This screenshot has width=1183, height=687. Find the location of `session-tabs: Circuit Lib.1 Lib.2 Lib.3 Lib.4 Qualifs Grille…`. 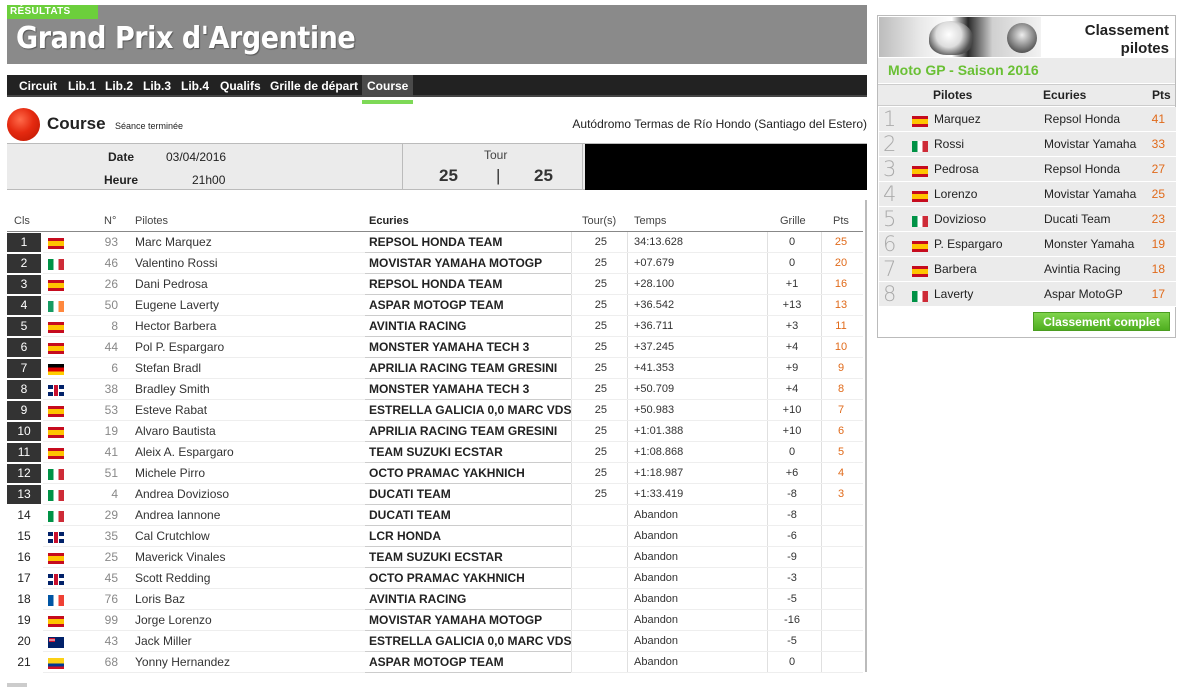

session-tabs: Circuit Lib.1 Lib.2 Lib.3 Lib.4 Qualifs Grille… is located at coordinates (437, 86).